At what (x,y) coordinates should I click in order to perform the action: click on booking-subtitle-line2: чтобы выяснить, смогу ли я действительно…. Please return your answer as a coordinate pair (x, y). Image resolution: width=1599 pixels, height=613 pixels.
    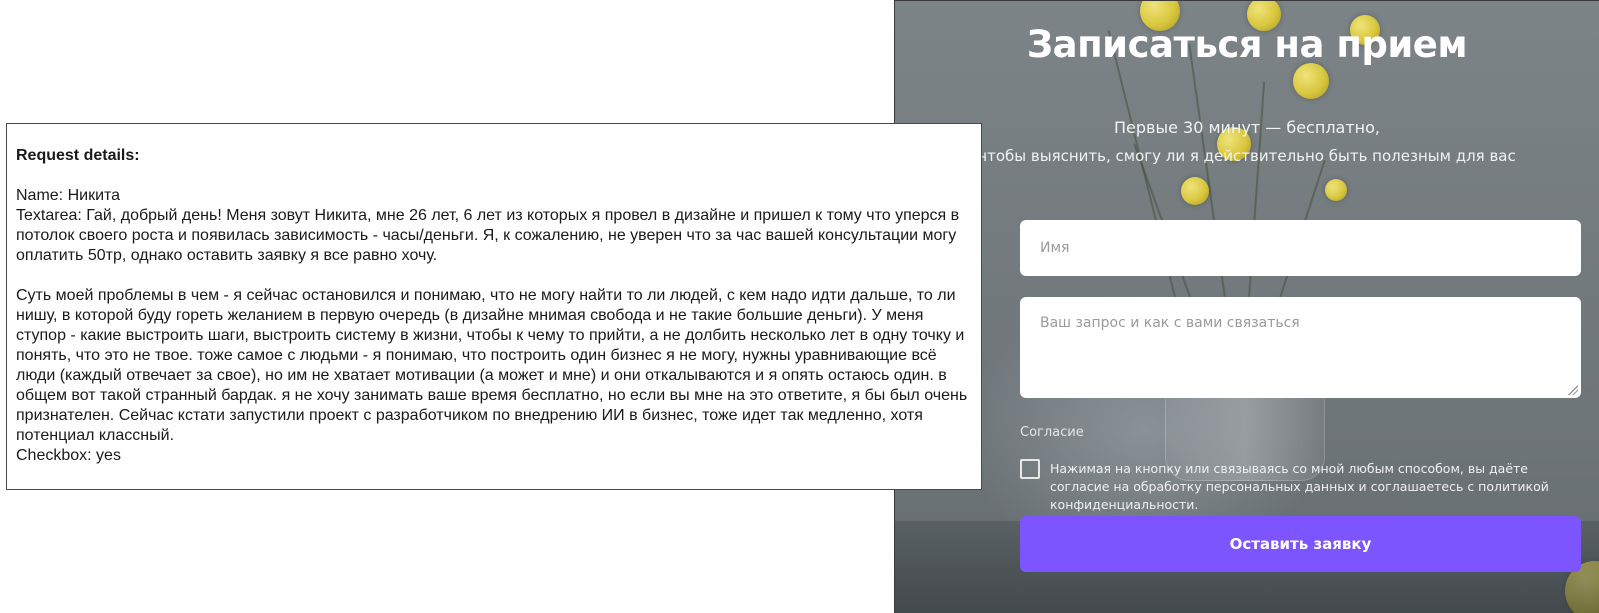
    Looking at the image, I should click on (1247, 156).